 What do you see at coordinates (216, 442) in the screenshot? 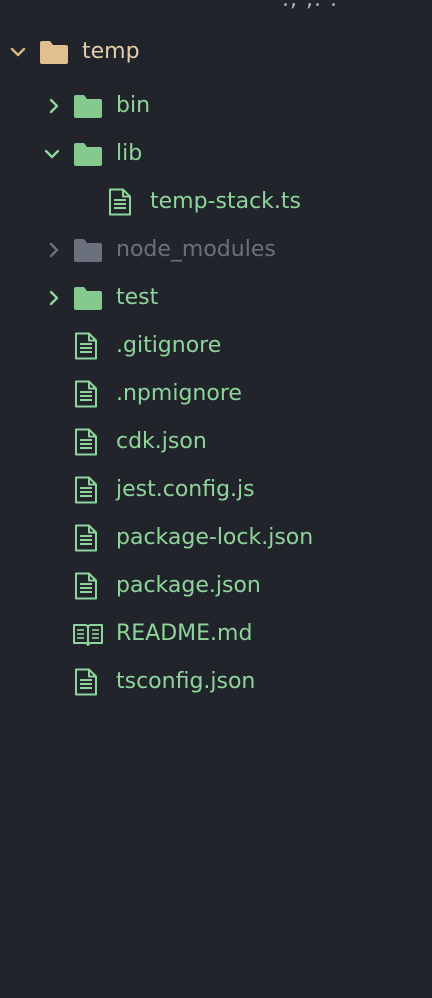
I see `tree-item-cdk-json: cdk.json` at bounding box center [216, 442].